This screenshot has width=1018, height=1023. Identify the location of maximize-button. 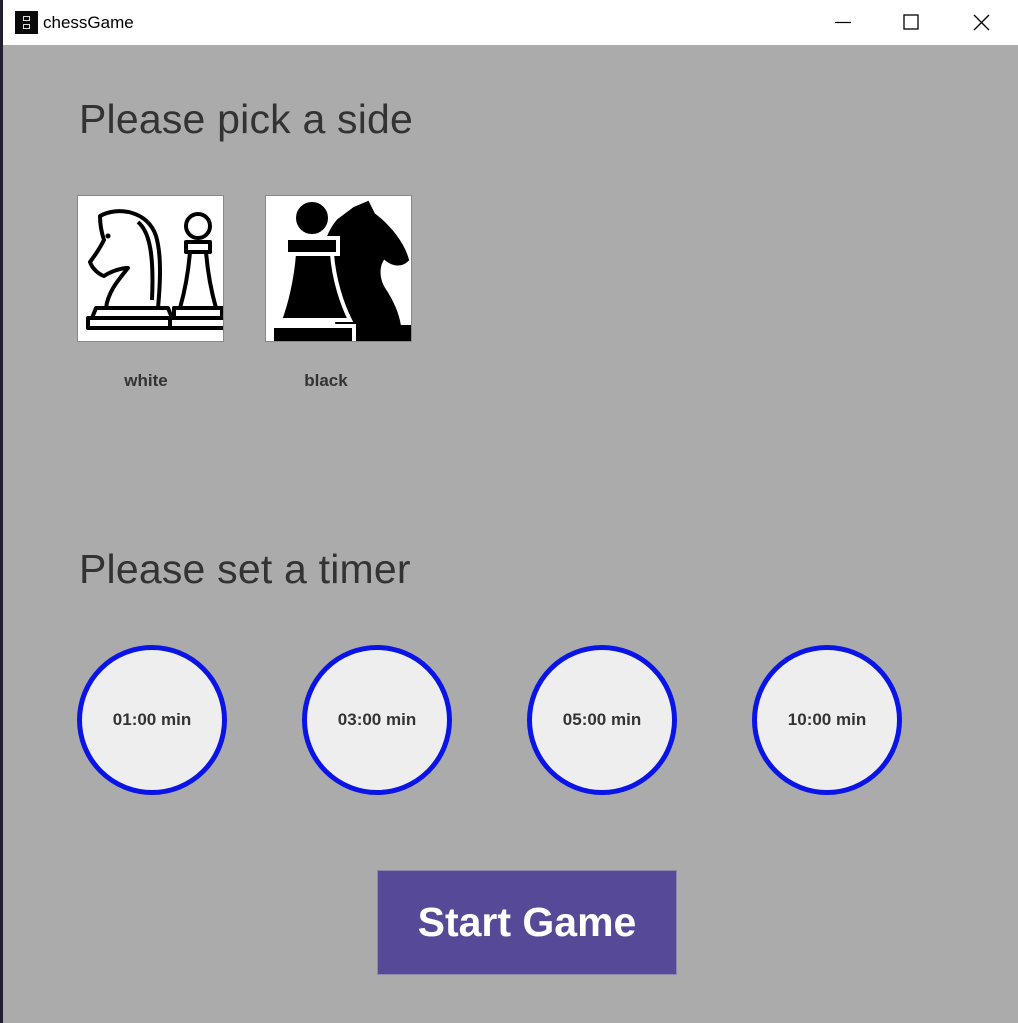
(910, 22).